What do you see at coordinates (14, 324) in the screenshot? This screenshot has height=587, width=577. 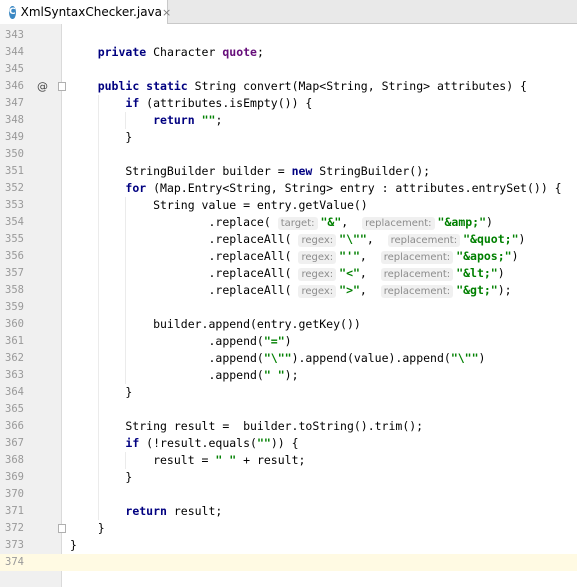 I see `line-number: 360` at bounding box center [14, 324].